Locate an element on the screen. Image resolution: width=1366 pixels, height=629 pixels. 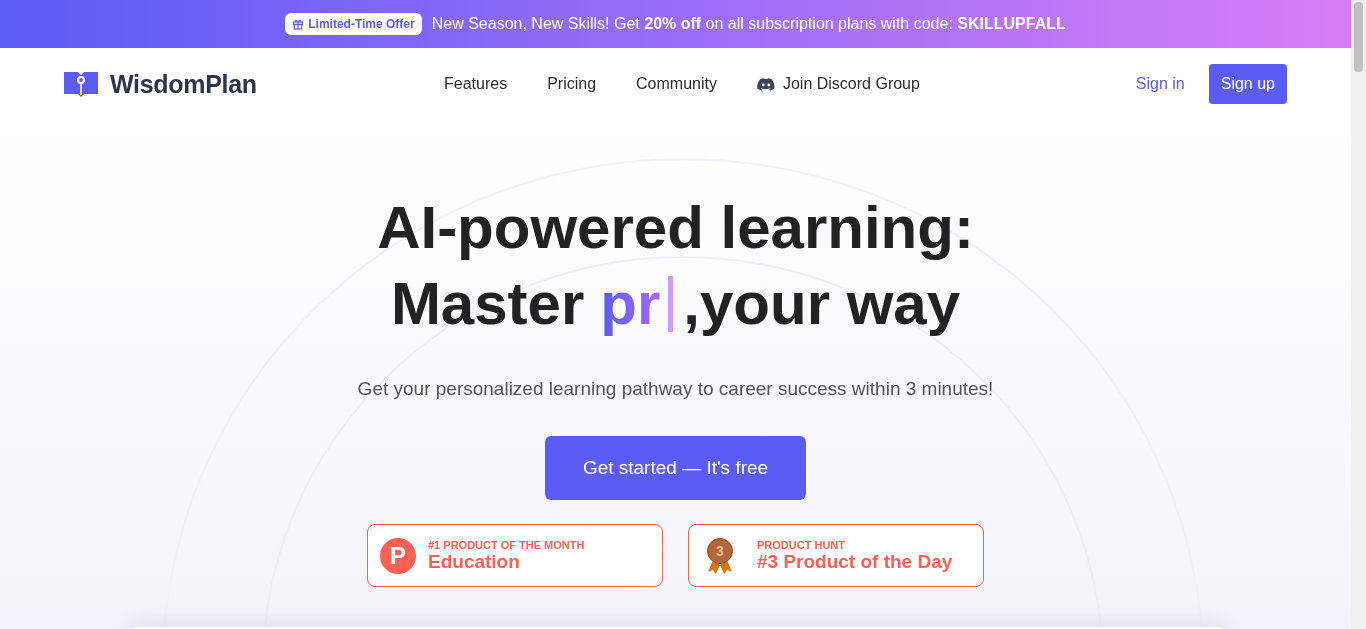
scrollbar is located at coordinates (1358, 314).